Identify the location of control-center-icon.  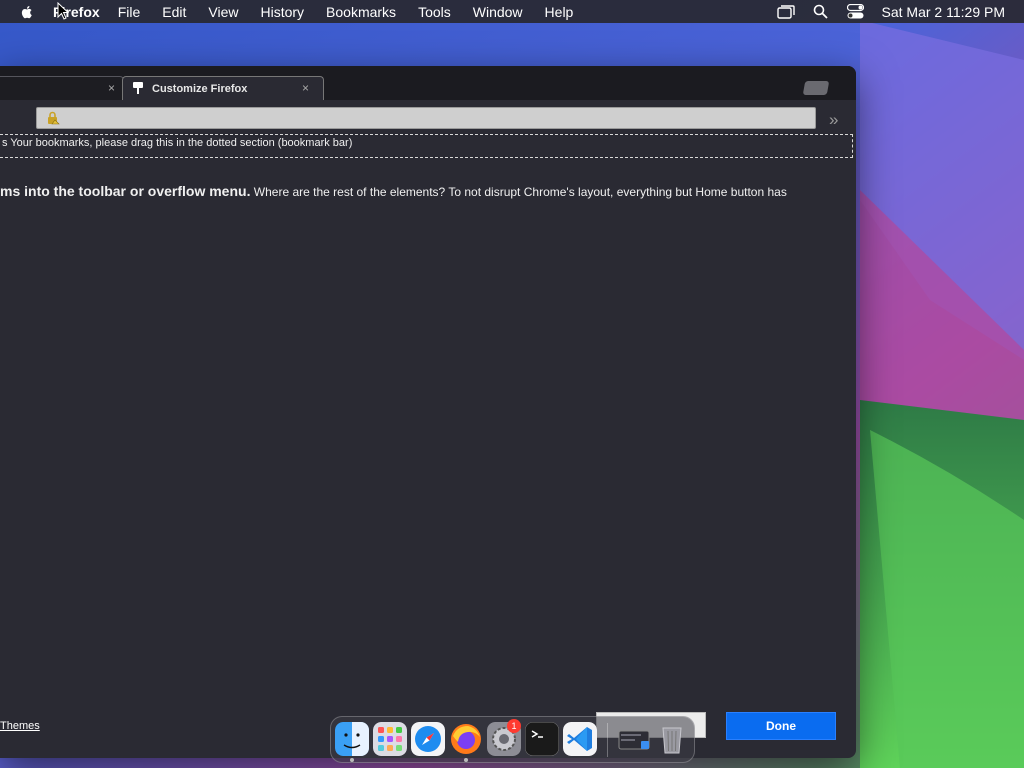
(856, 12).